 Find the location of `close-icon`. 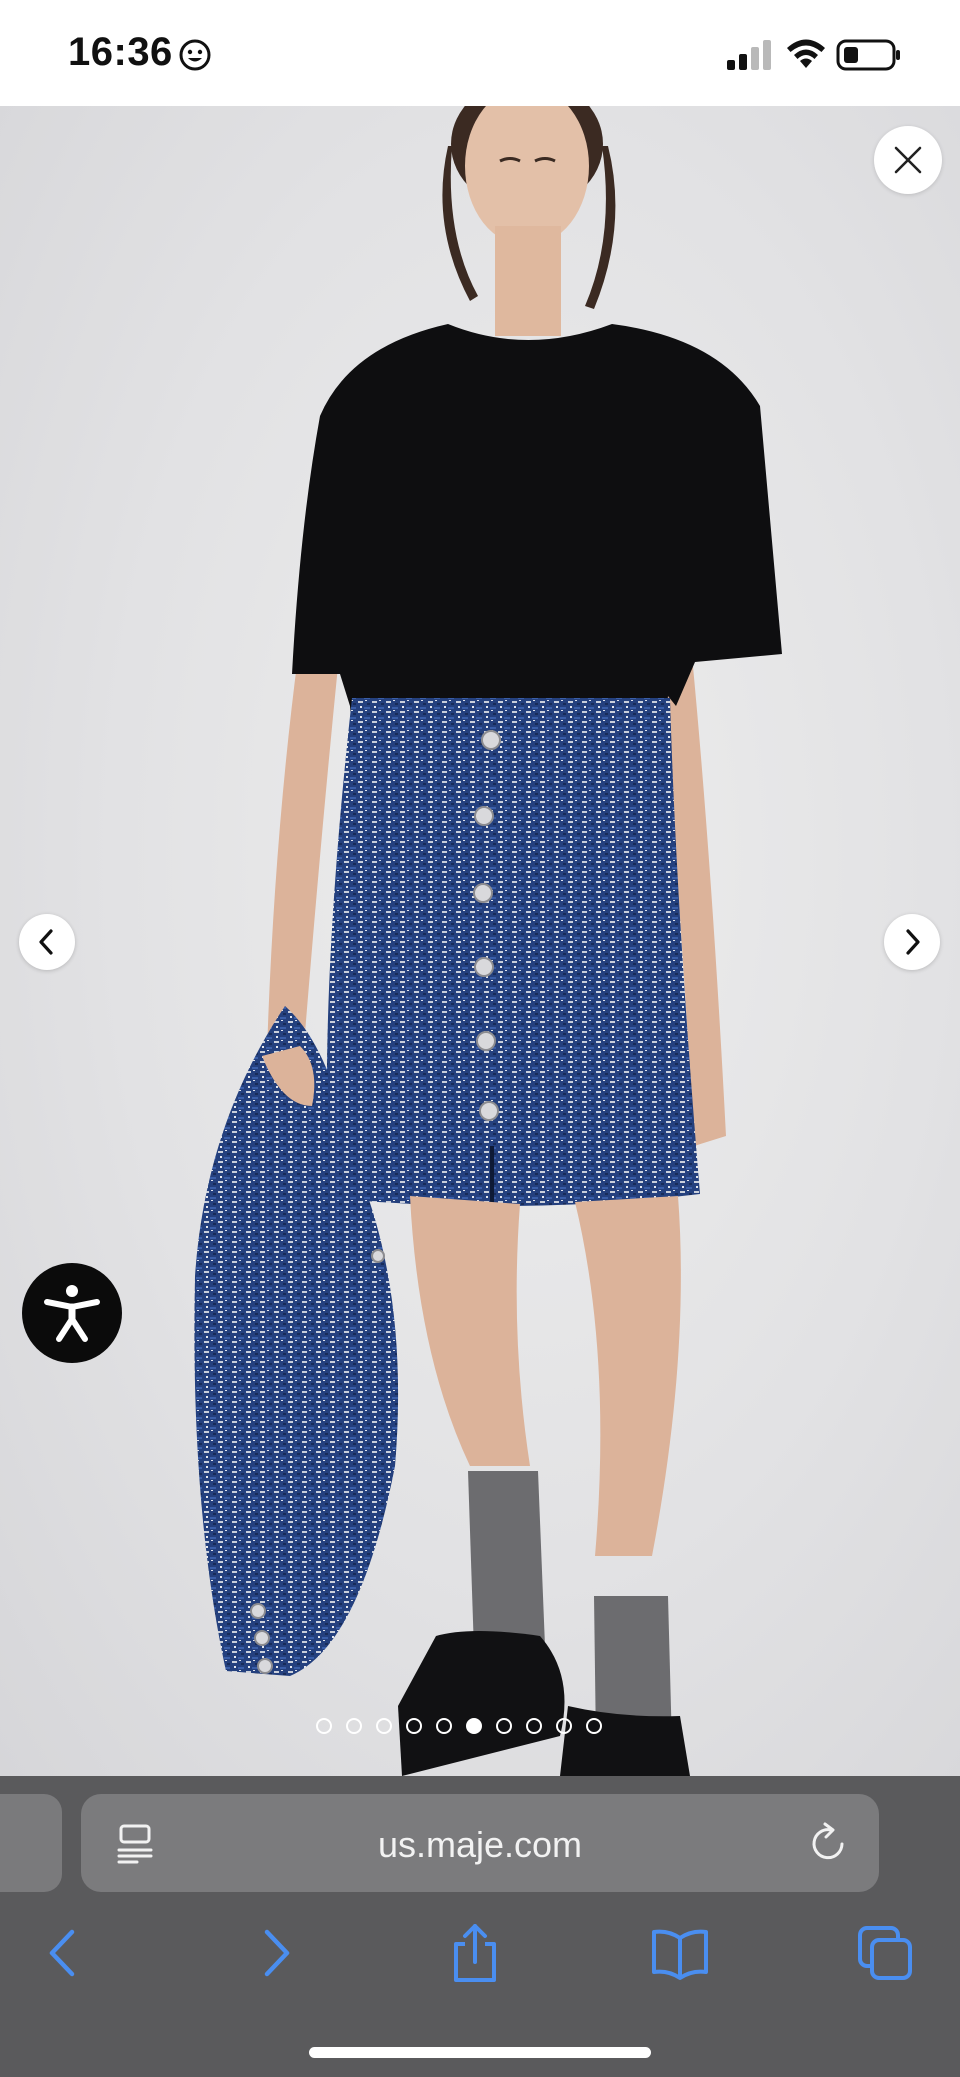

close-icon is located at coordinates (908, 160).